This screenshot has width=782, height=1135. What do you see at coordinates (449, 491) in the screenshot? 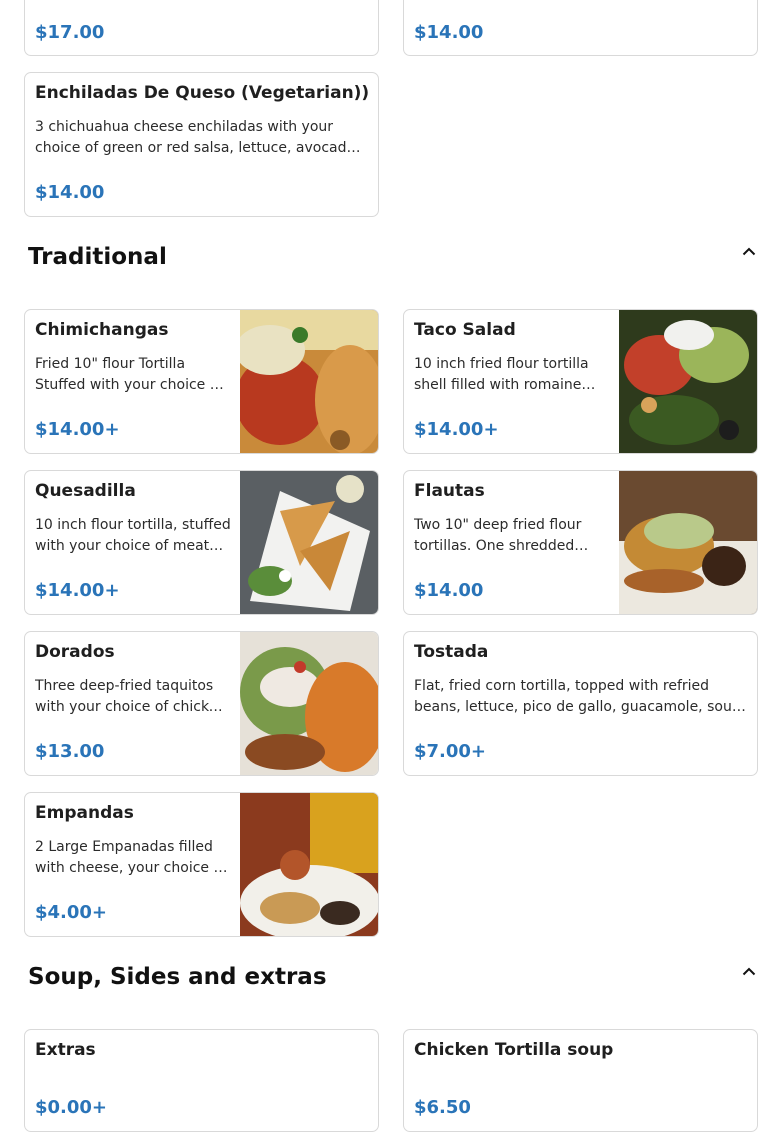
I see `item-name: Flautas` at bounding box center [449, 491].